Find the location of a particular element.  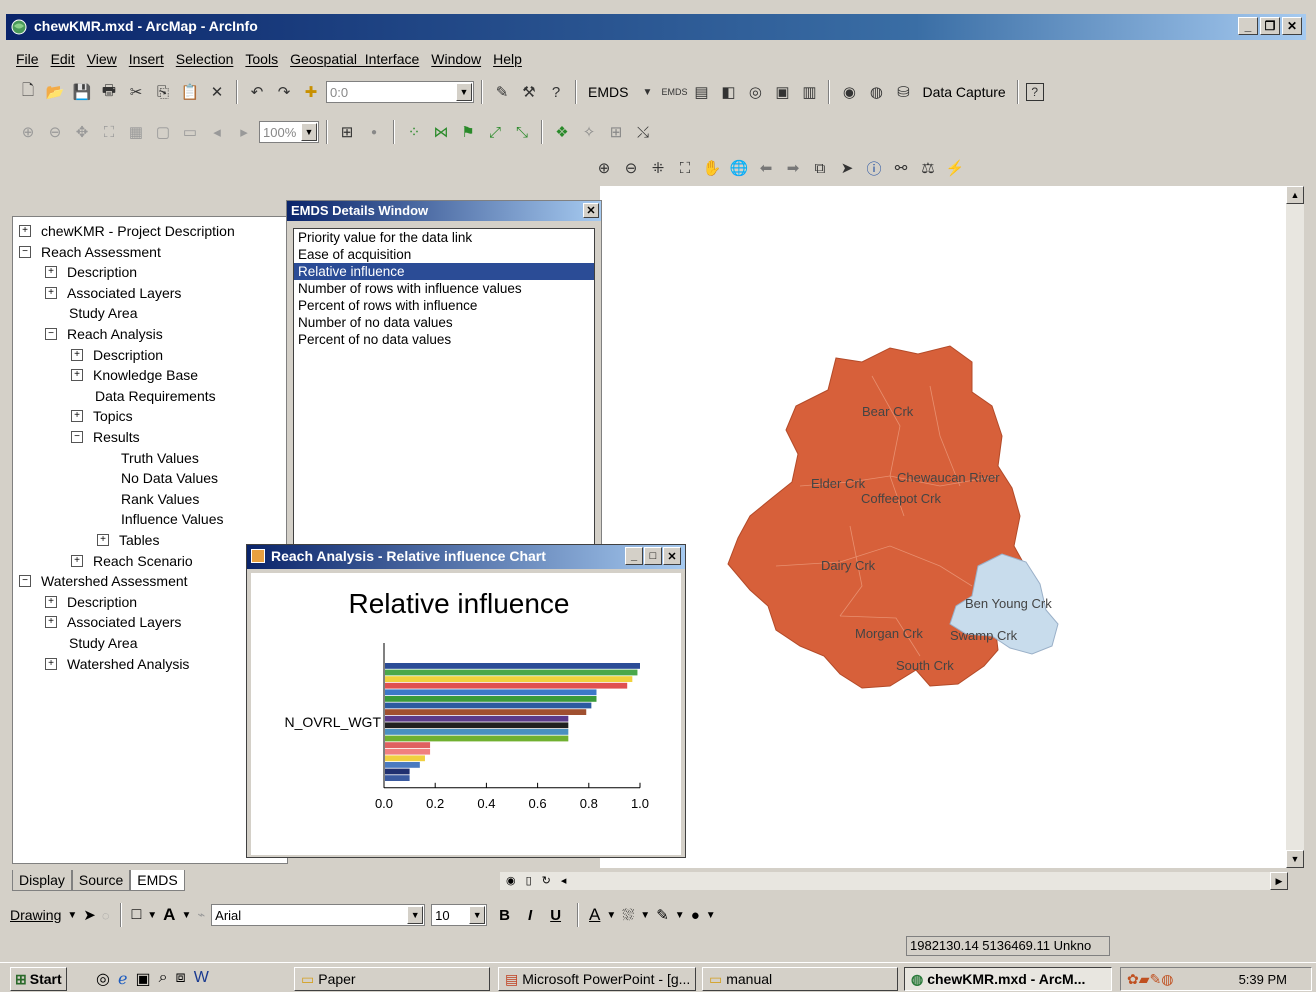

new-document-icon: 🗋 is located at coordinates (28, 92).